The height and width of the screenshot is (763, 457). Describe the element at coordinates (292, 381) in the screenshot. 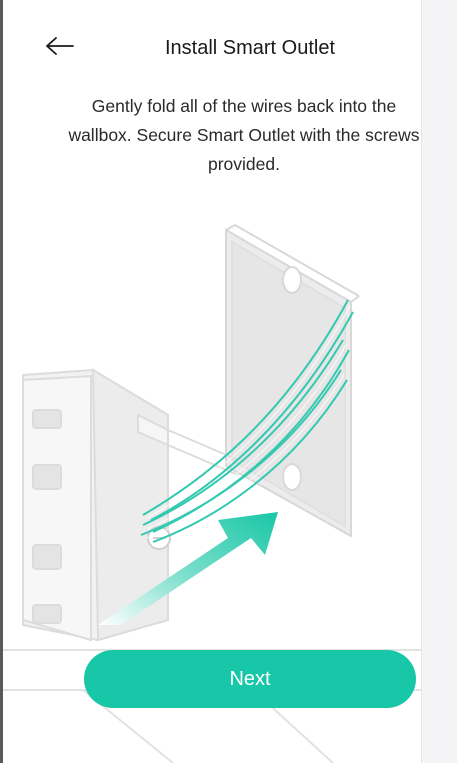

I see `wallbox-plate` at that location.